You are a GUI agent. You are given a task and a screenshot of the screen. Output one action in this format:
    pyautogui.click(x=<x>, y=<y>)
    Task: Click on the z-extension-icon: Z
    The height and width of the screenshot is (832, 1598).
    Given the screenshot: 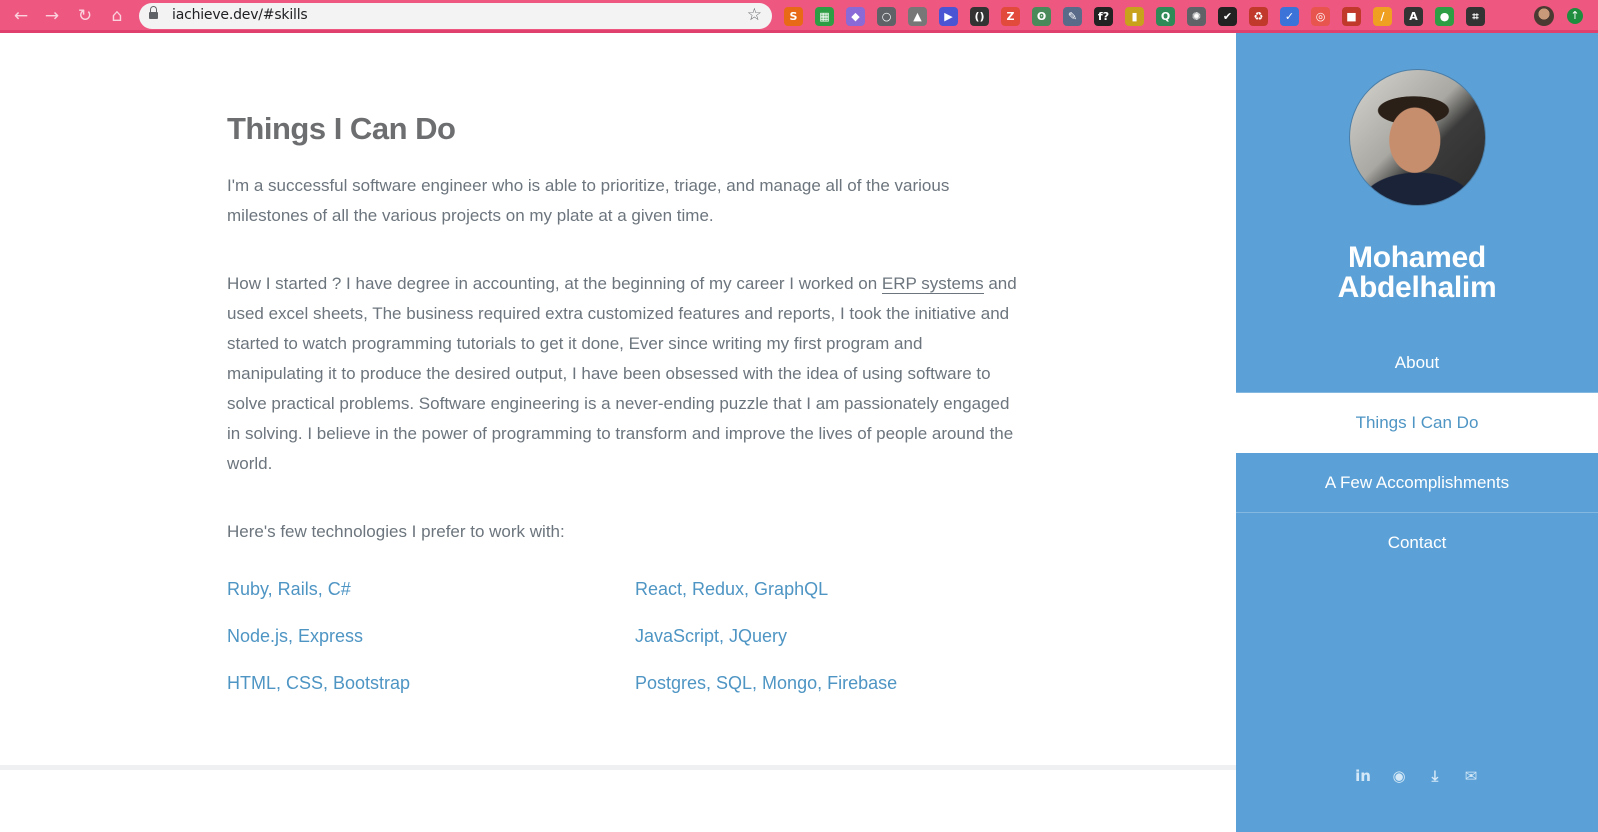 What is the action you would take?
    pyautogui.click(x=1010, y=16)
    